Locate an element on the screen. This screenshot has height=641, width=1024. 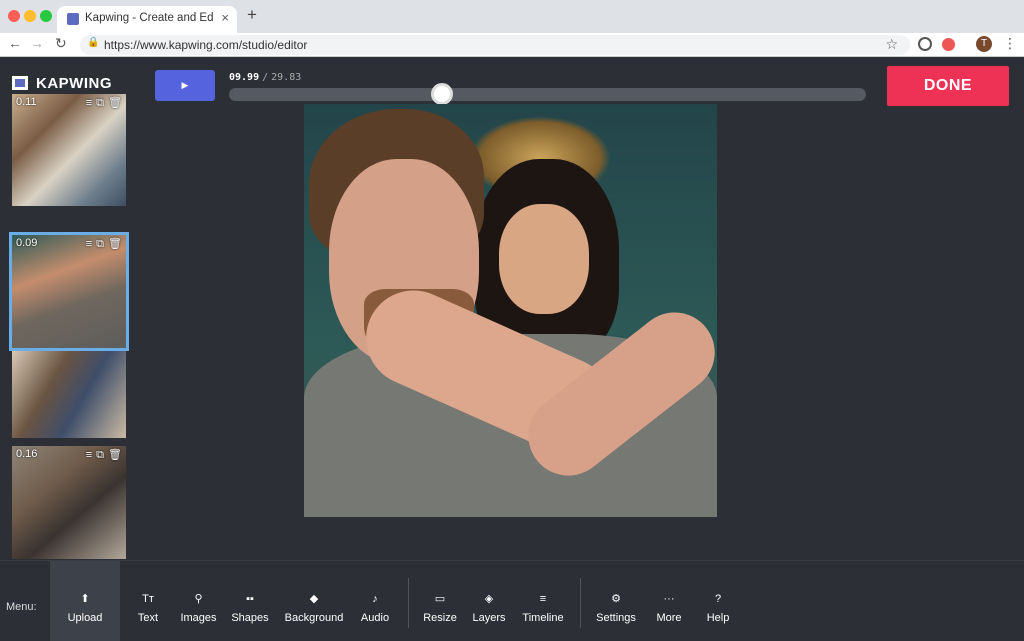
menu-item-label: Settings is located at coordinates (616, 618).